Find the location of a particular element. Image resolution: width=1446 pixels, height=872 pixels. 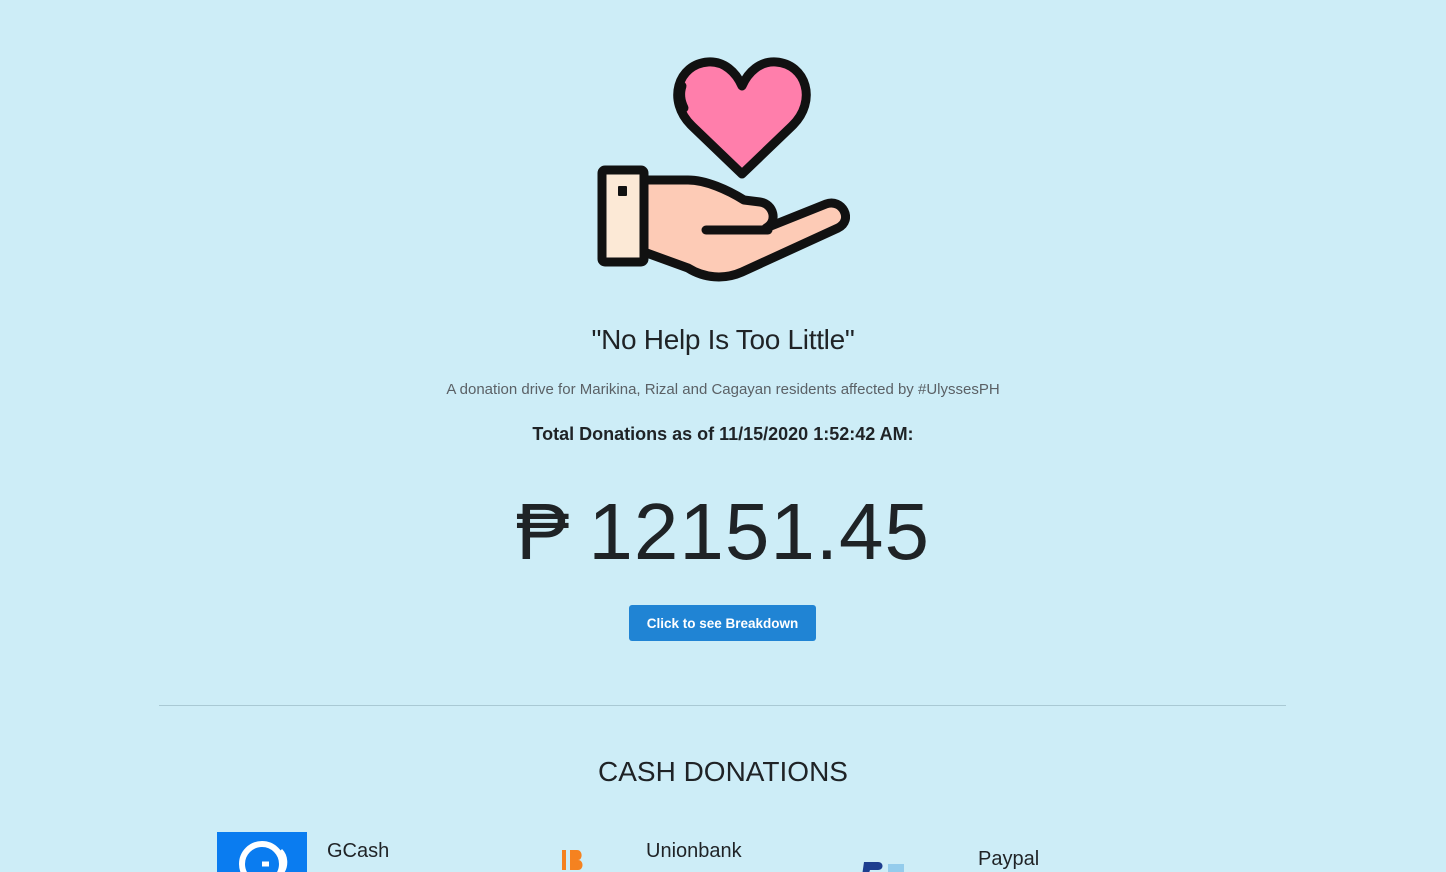

method-name-gcash: GCash is located at coordinates (358, 851).